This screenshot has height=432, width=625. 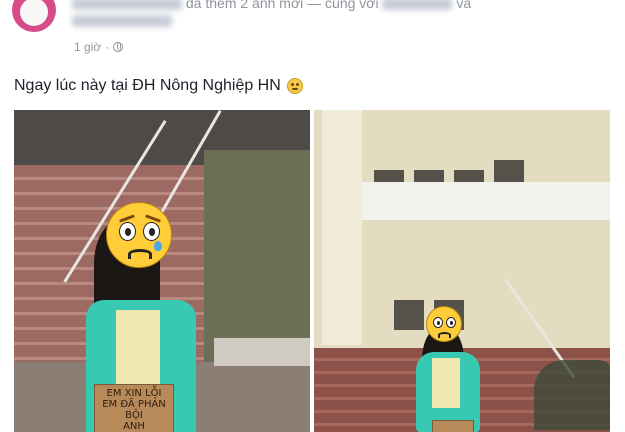 I want to click on post-text: Ngay lúc này tại ĐH Nông Nghiệp HN, so click(x=158, y=86).